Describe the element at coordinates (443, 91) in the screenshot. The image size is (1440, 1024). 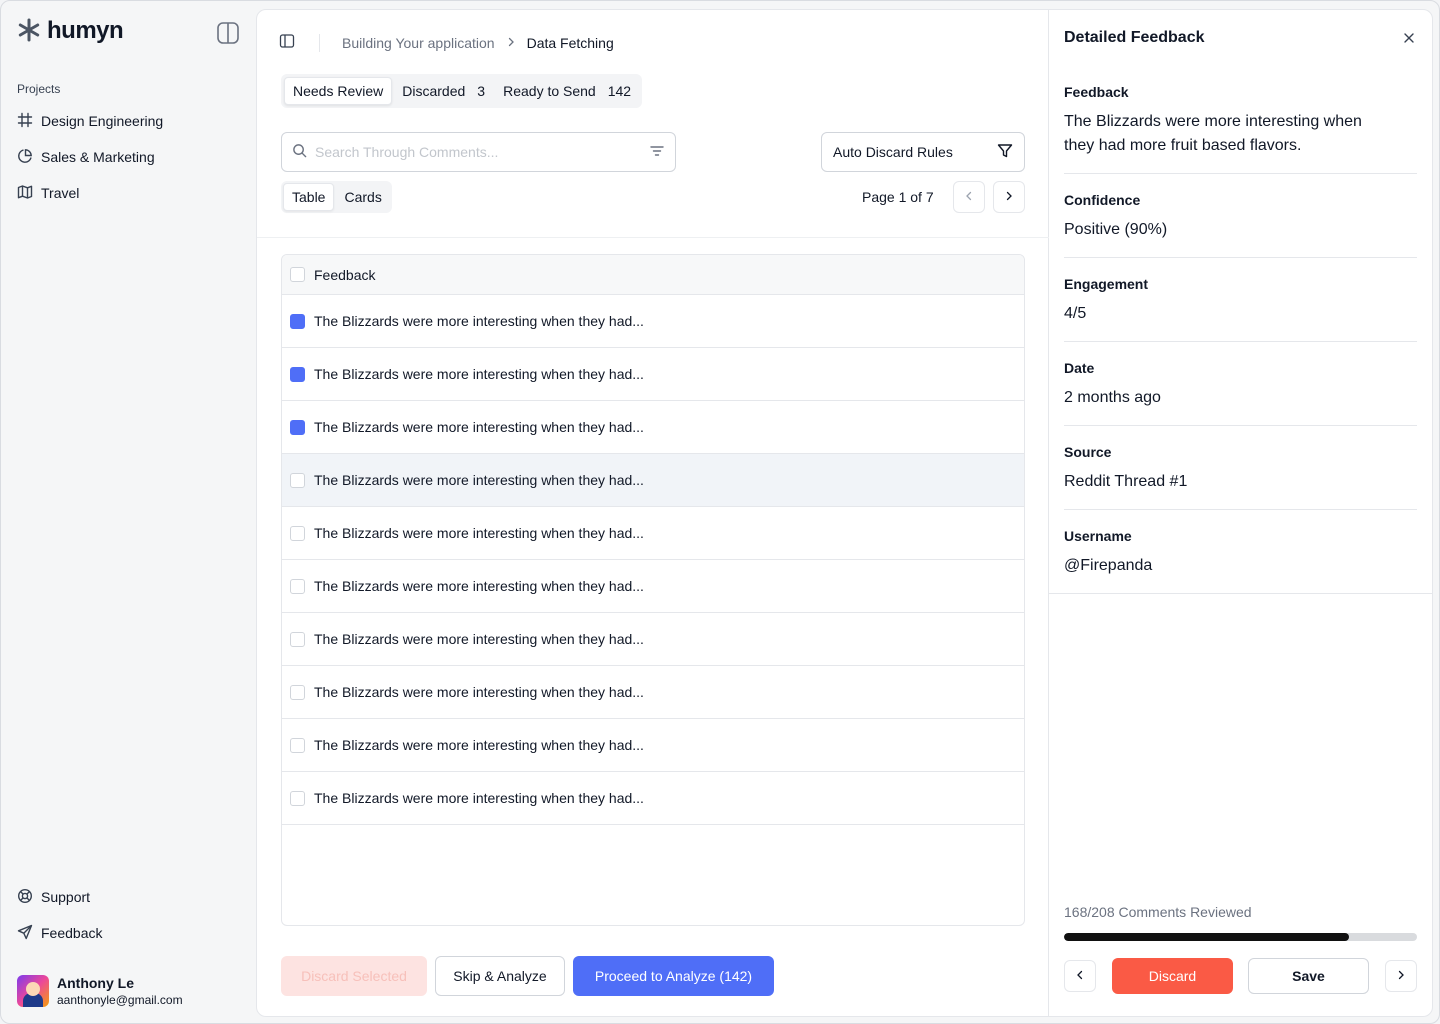
I see `tab-discarded: Discarded 3` at that location.